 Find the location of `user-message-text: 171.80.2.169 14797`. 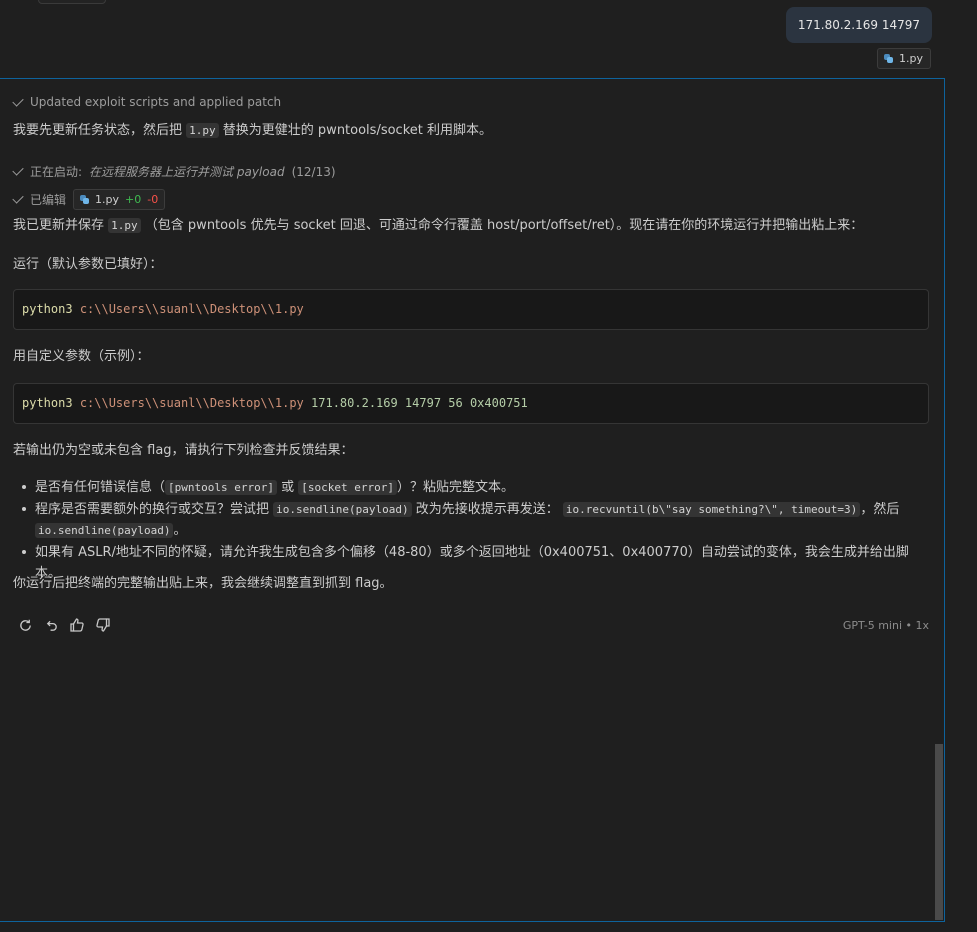

user-message-text: 171.80.2.169 14797 is located at coordinates (858, 25).